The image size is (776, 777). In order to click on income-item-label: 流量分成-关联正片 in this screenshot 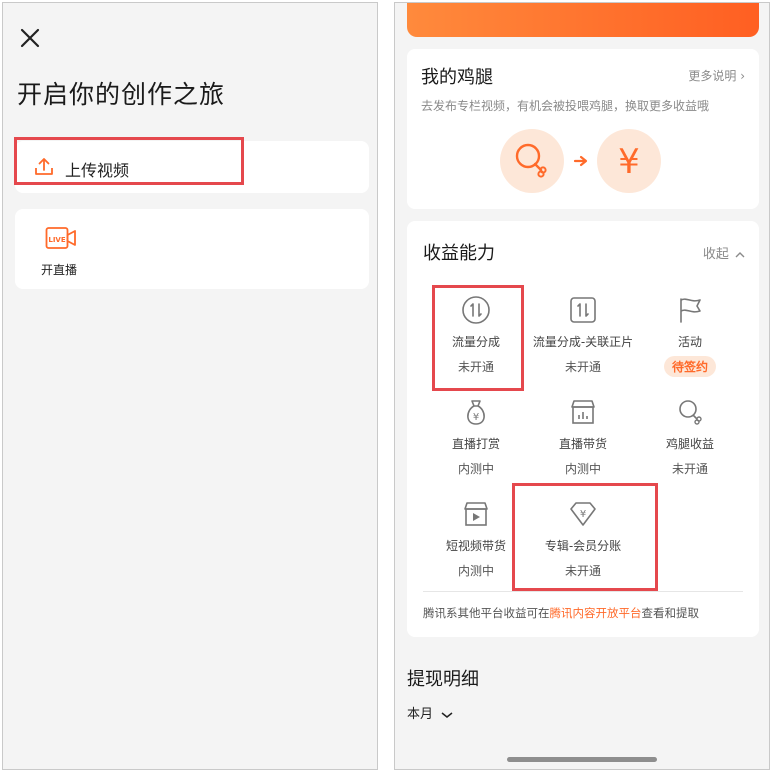, I will do `click(583, 342)`.